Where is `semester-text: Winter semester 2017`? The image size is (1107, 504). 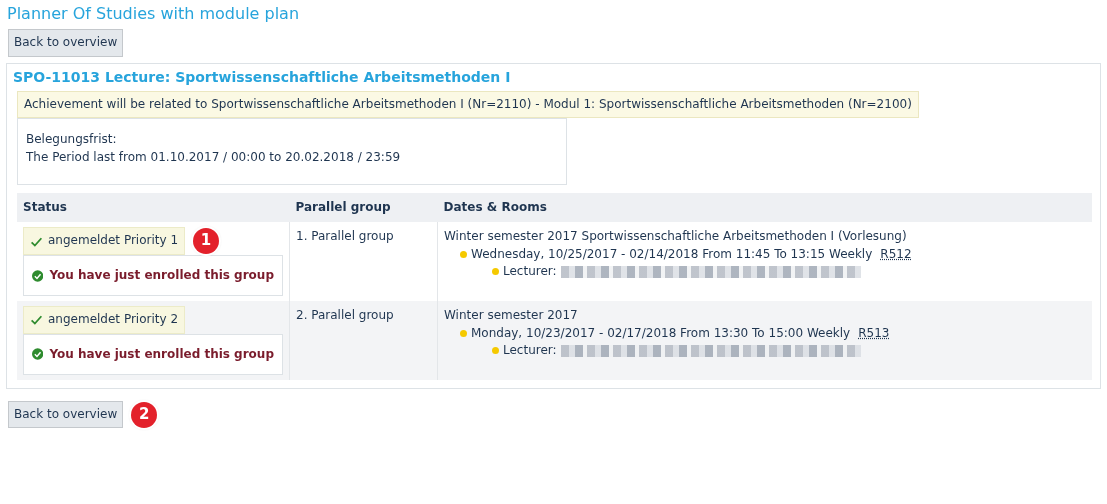 semester-text: Winter semester 2017 is located at coordinates (511, 316).